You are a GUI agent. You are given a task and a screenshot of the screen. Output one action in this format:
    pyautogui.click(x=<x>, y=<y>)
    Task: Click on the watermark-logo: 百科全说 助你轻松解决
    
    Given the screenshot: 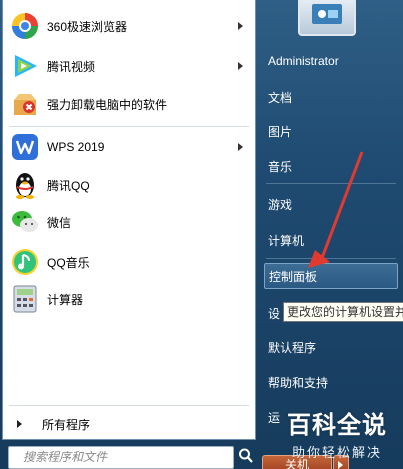 What is the action you would take?
    pyautogui.click(x=337, y=434)
    